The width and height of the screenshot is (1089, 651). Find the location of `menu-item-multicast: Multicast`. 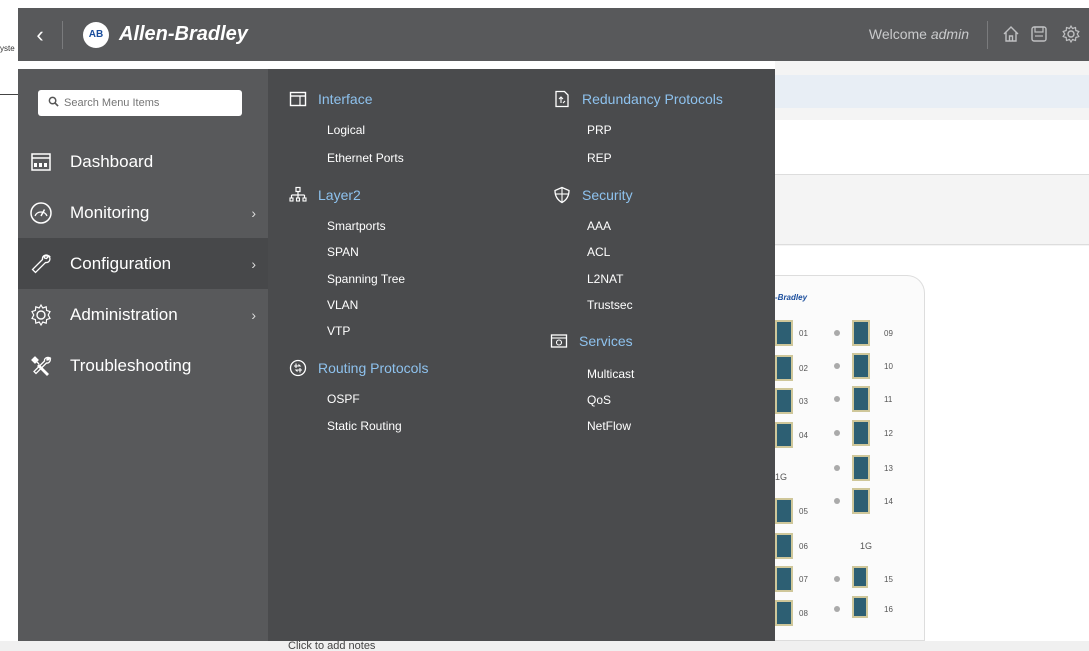

menu-item-multicast: Multicast is located at coordinates (610, 374).